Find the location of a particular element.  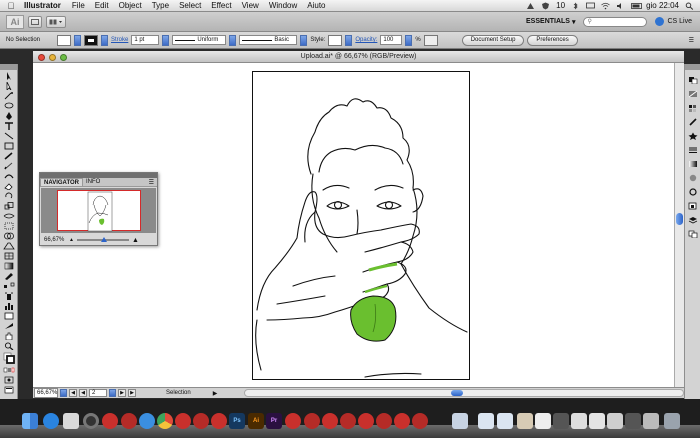

tab-navigator: NAVIGATOR is located at coordinates (62, 182).